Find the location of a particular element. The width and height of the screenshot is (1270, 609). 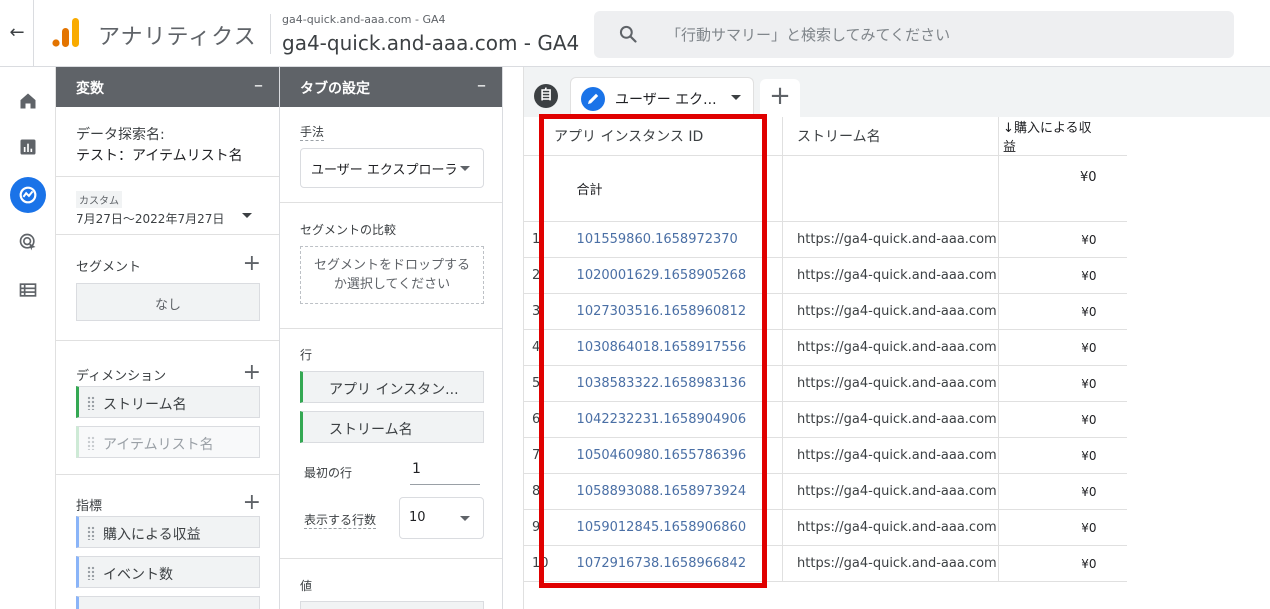

app-instance-id-link: 101559860.1658972370 is located at coordinates (665, 239).